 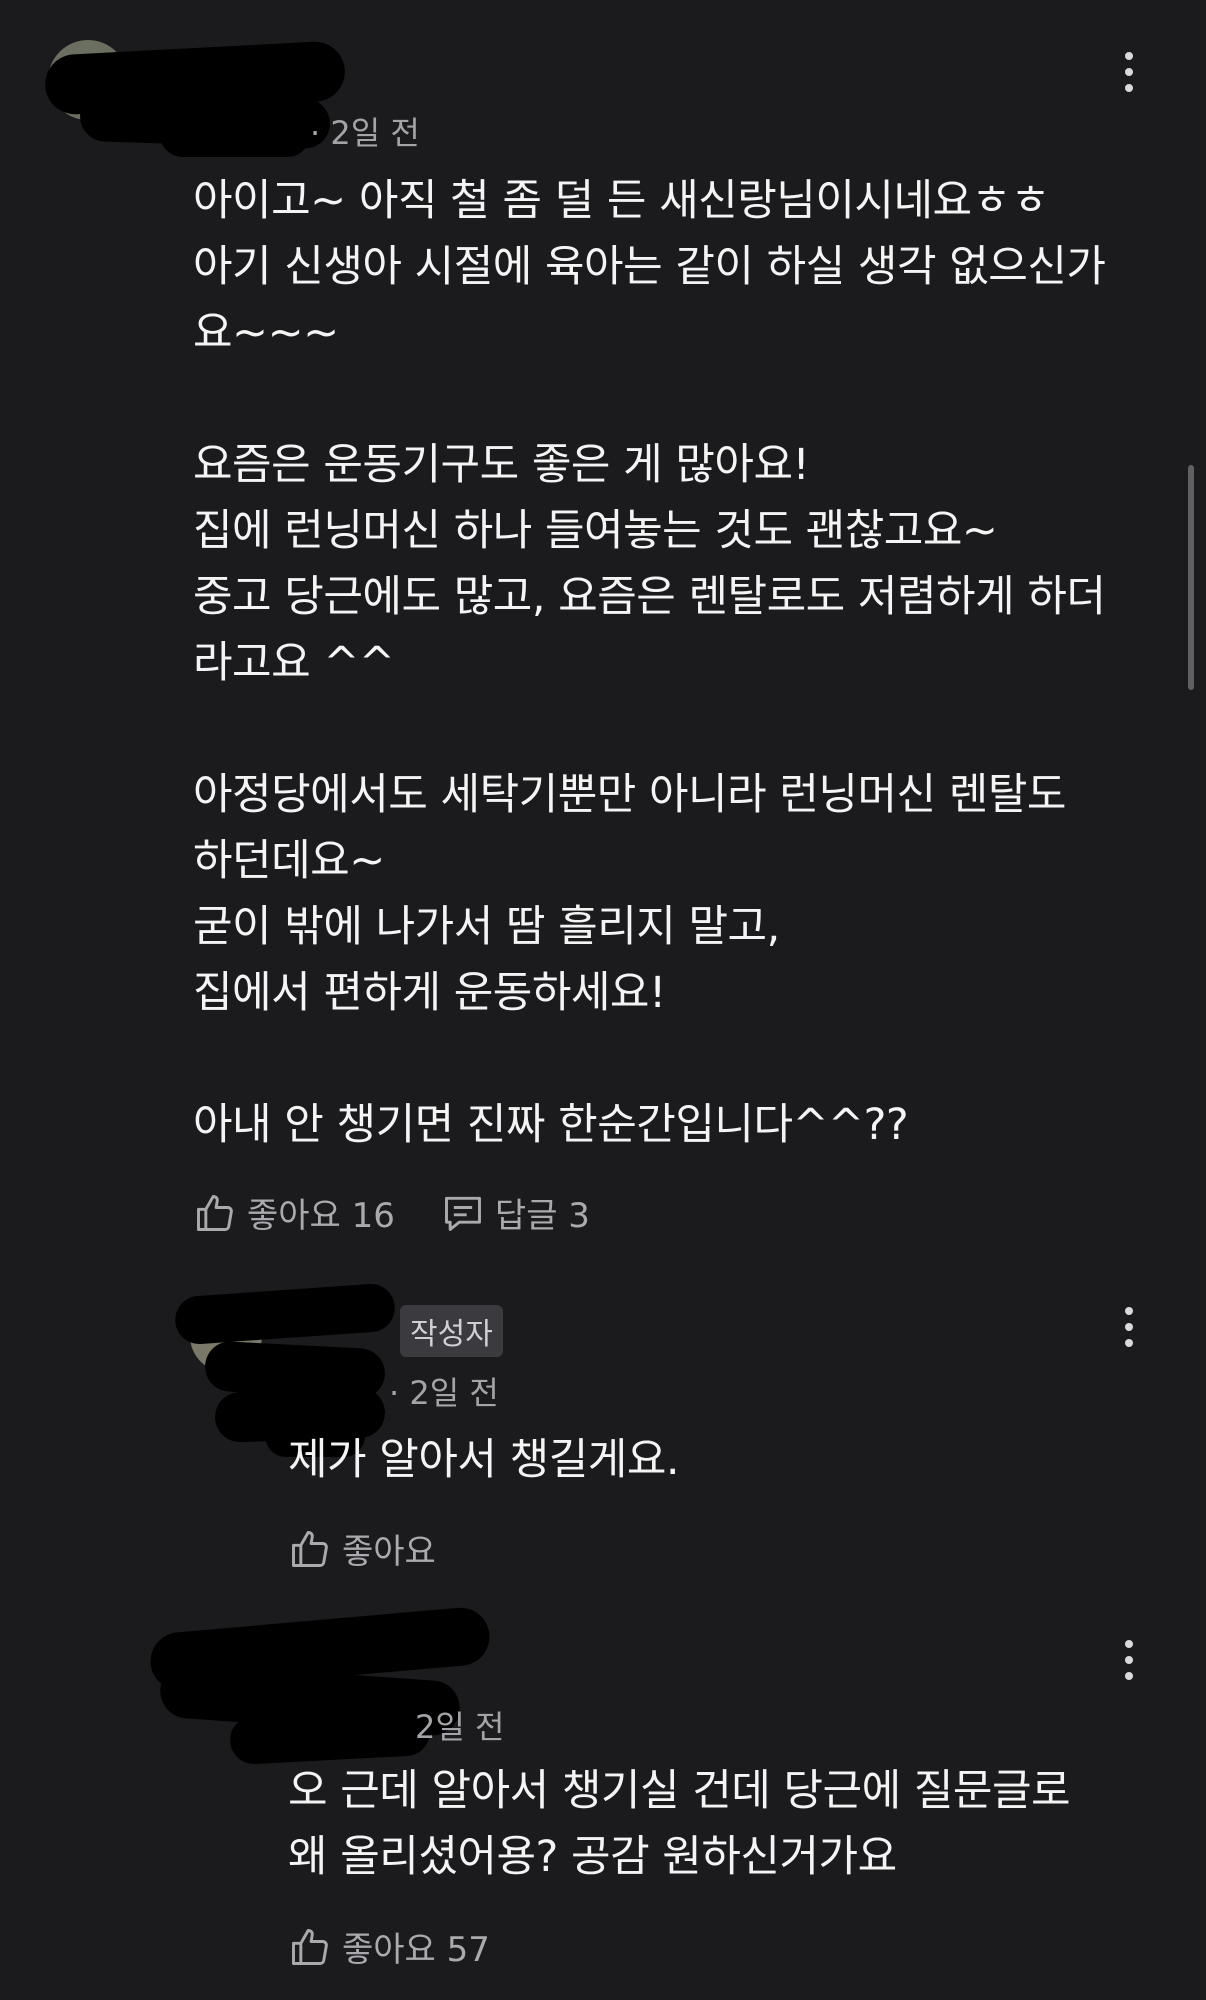 I want to click on like-button: 좋아요 57, so click(x=389, y=1946).